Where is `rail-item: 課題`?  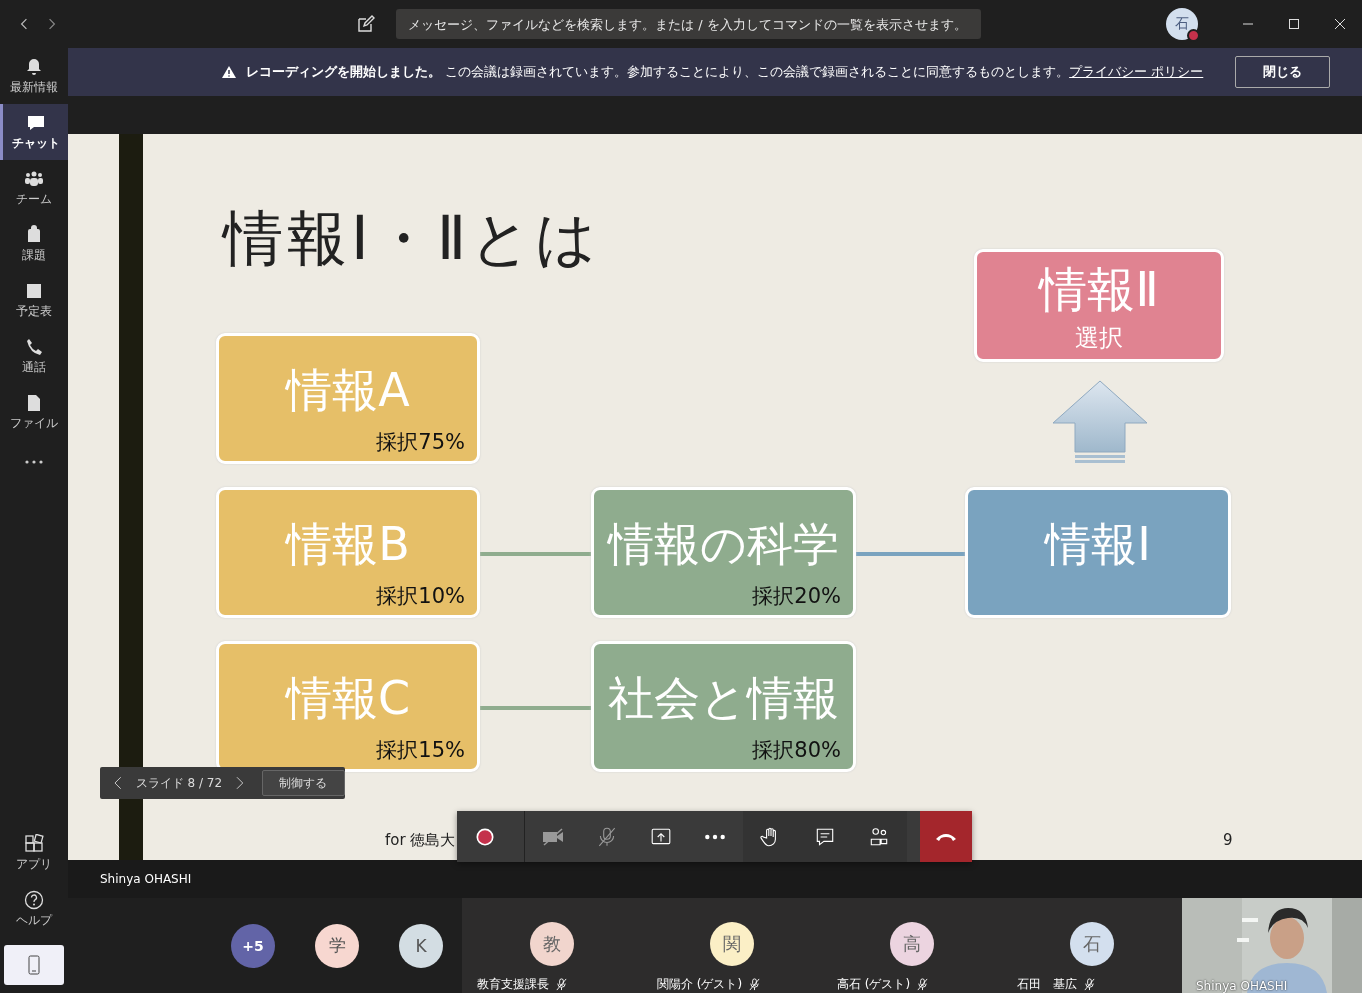 rail-item: 課題 is located at coordinates (34, 244).